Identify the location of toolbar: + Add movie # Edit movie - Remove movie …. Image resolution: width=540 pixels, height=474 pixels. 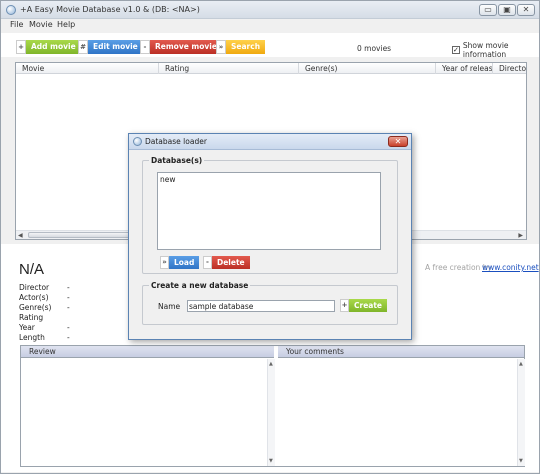
(270, 46).